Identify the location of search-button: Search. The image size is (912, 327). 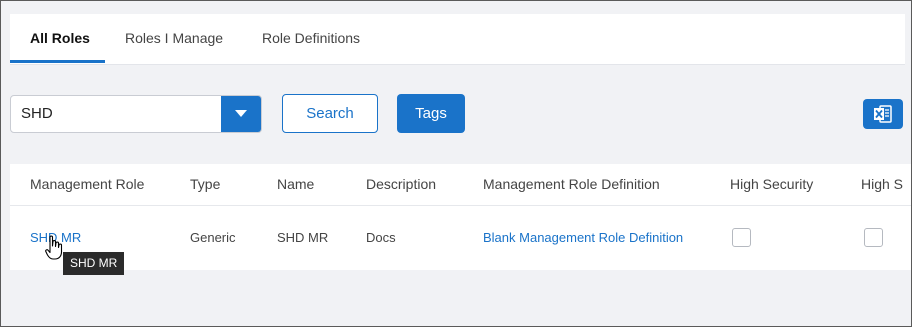
(330, 113).